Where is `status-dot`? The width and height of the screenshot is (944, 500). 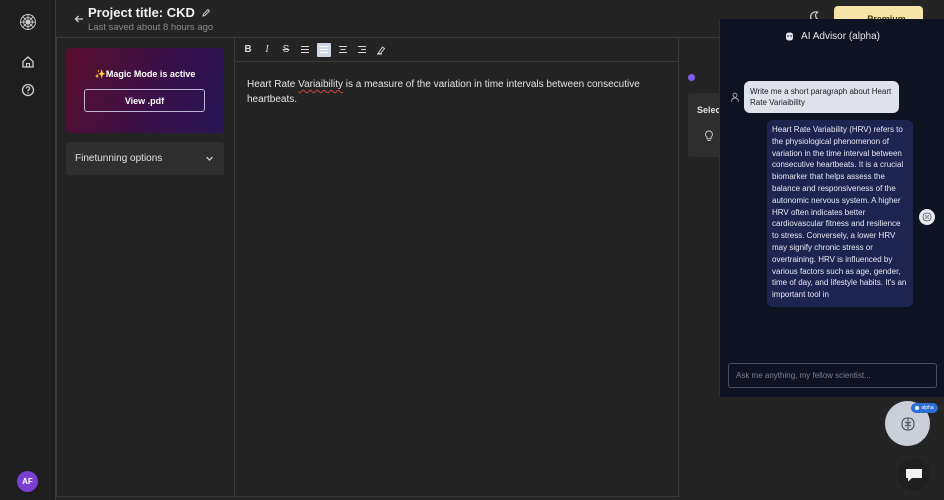
status-dot is located at coordinates (691, 77).